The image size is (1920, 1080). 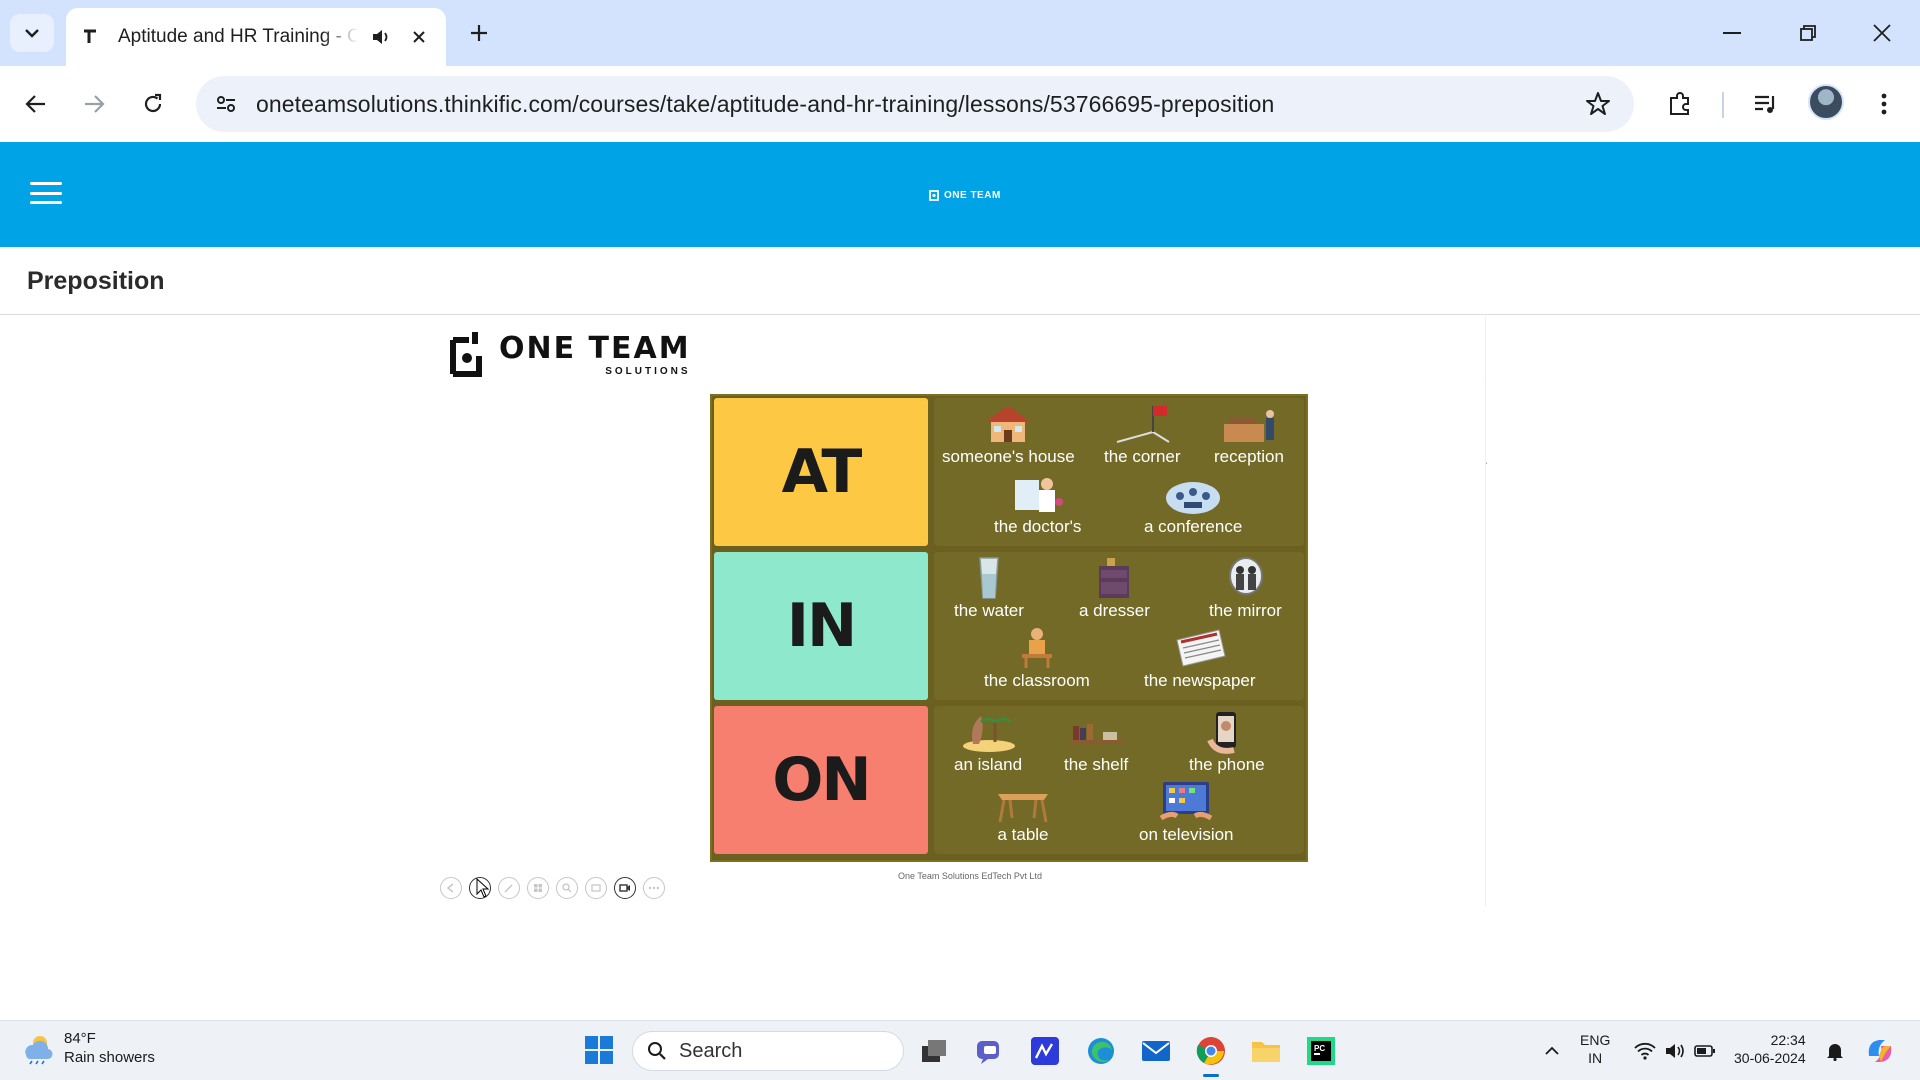 I want to click on item-a-conference: a conference, so click(x=1193, y=504).